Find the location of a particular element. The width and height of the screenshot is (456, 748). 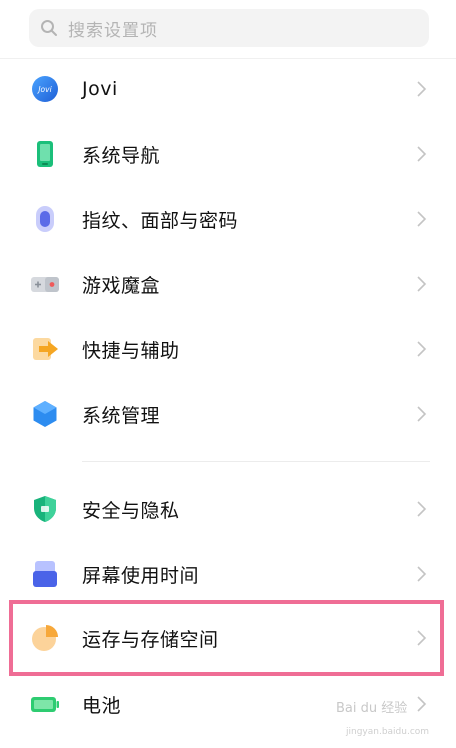

shield-icon is located at coordinates (45, 509).